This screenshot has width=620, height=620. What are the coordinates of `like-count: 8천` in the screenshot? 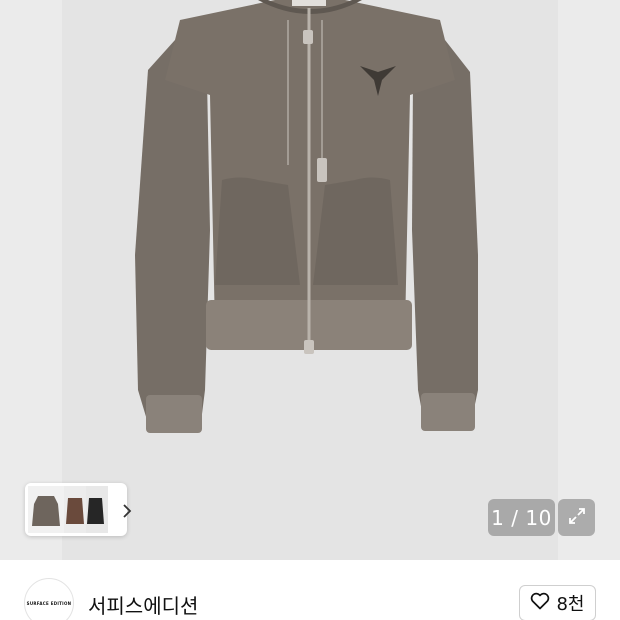 It's located at (570, 604).